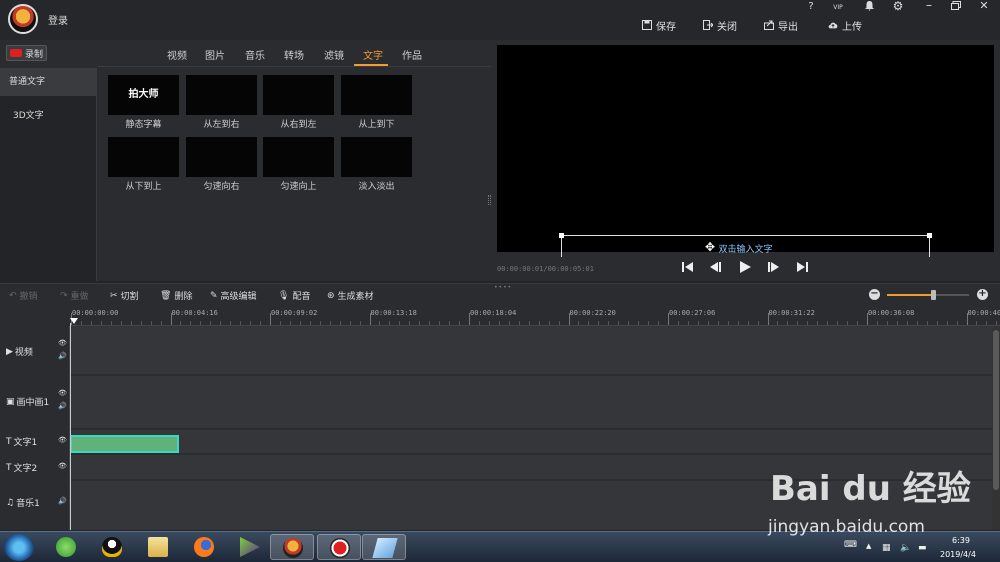 The width and height of the screenshot is (1000, 562). Describe the element at coordinates (531, 467) in the screenshot. I see `track-lane-text2` at that location.